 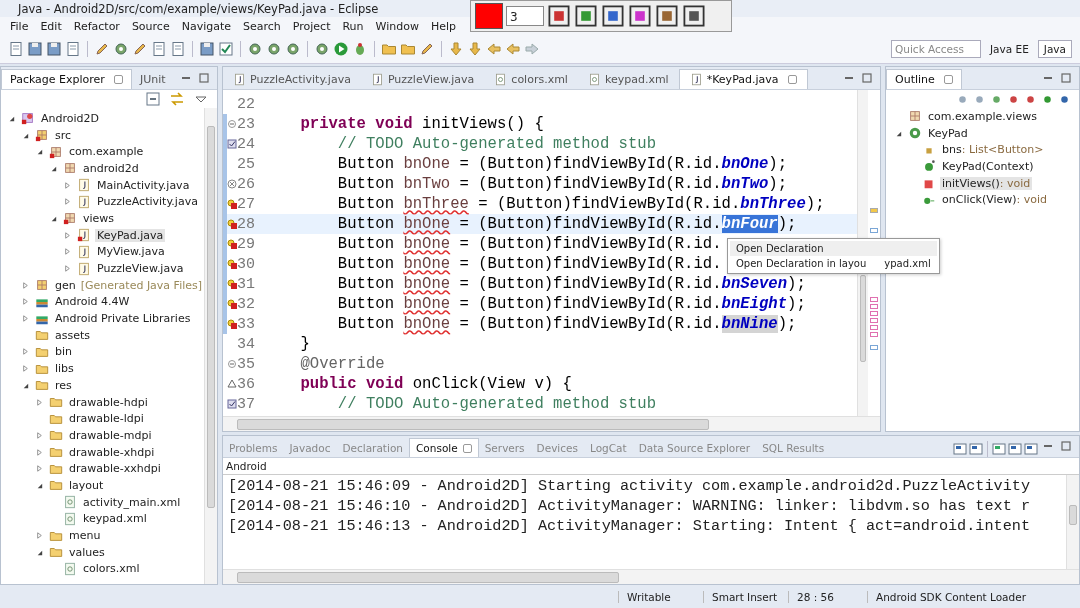 What do you see at coordinates (112, 452) in the screenshot?
I see `tree-item: drawable-xhdpi` at bounding box center [112, 452].